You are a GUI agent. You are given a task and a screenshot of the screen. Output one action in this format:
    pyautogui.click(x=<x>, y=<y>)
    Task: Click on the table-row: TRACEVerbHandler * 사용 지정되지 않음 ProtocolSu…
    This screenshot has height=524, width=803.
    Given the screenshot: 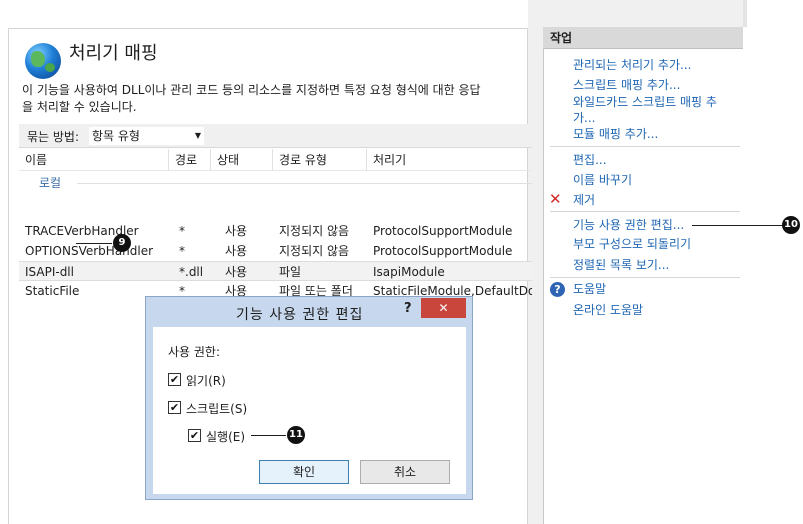 What is the action you would take?
    pyautogui.click(x=275, y=231)
    